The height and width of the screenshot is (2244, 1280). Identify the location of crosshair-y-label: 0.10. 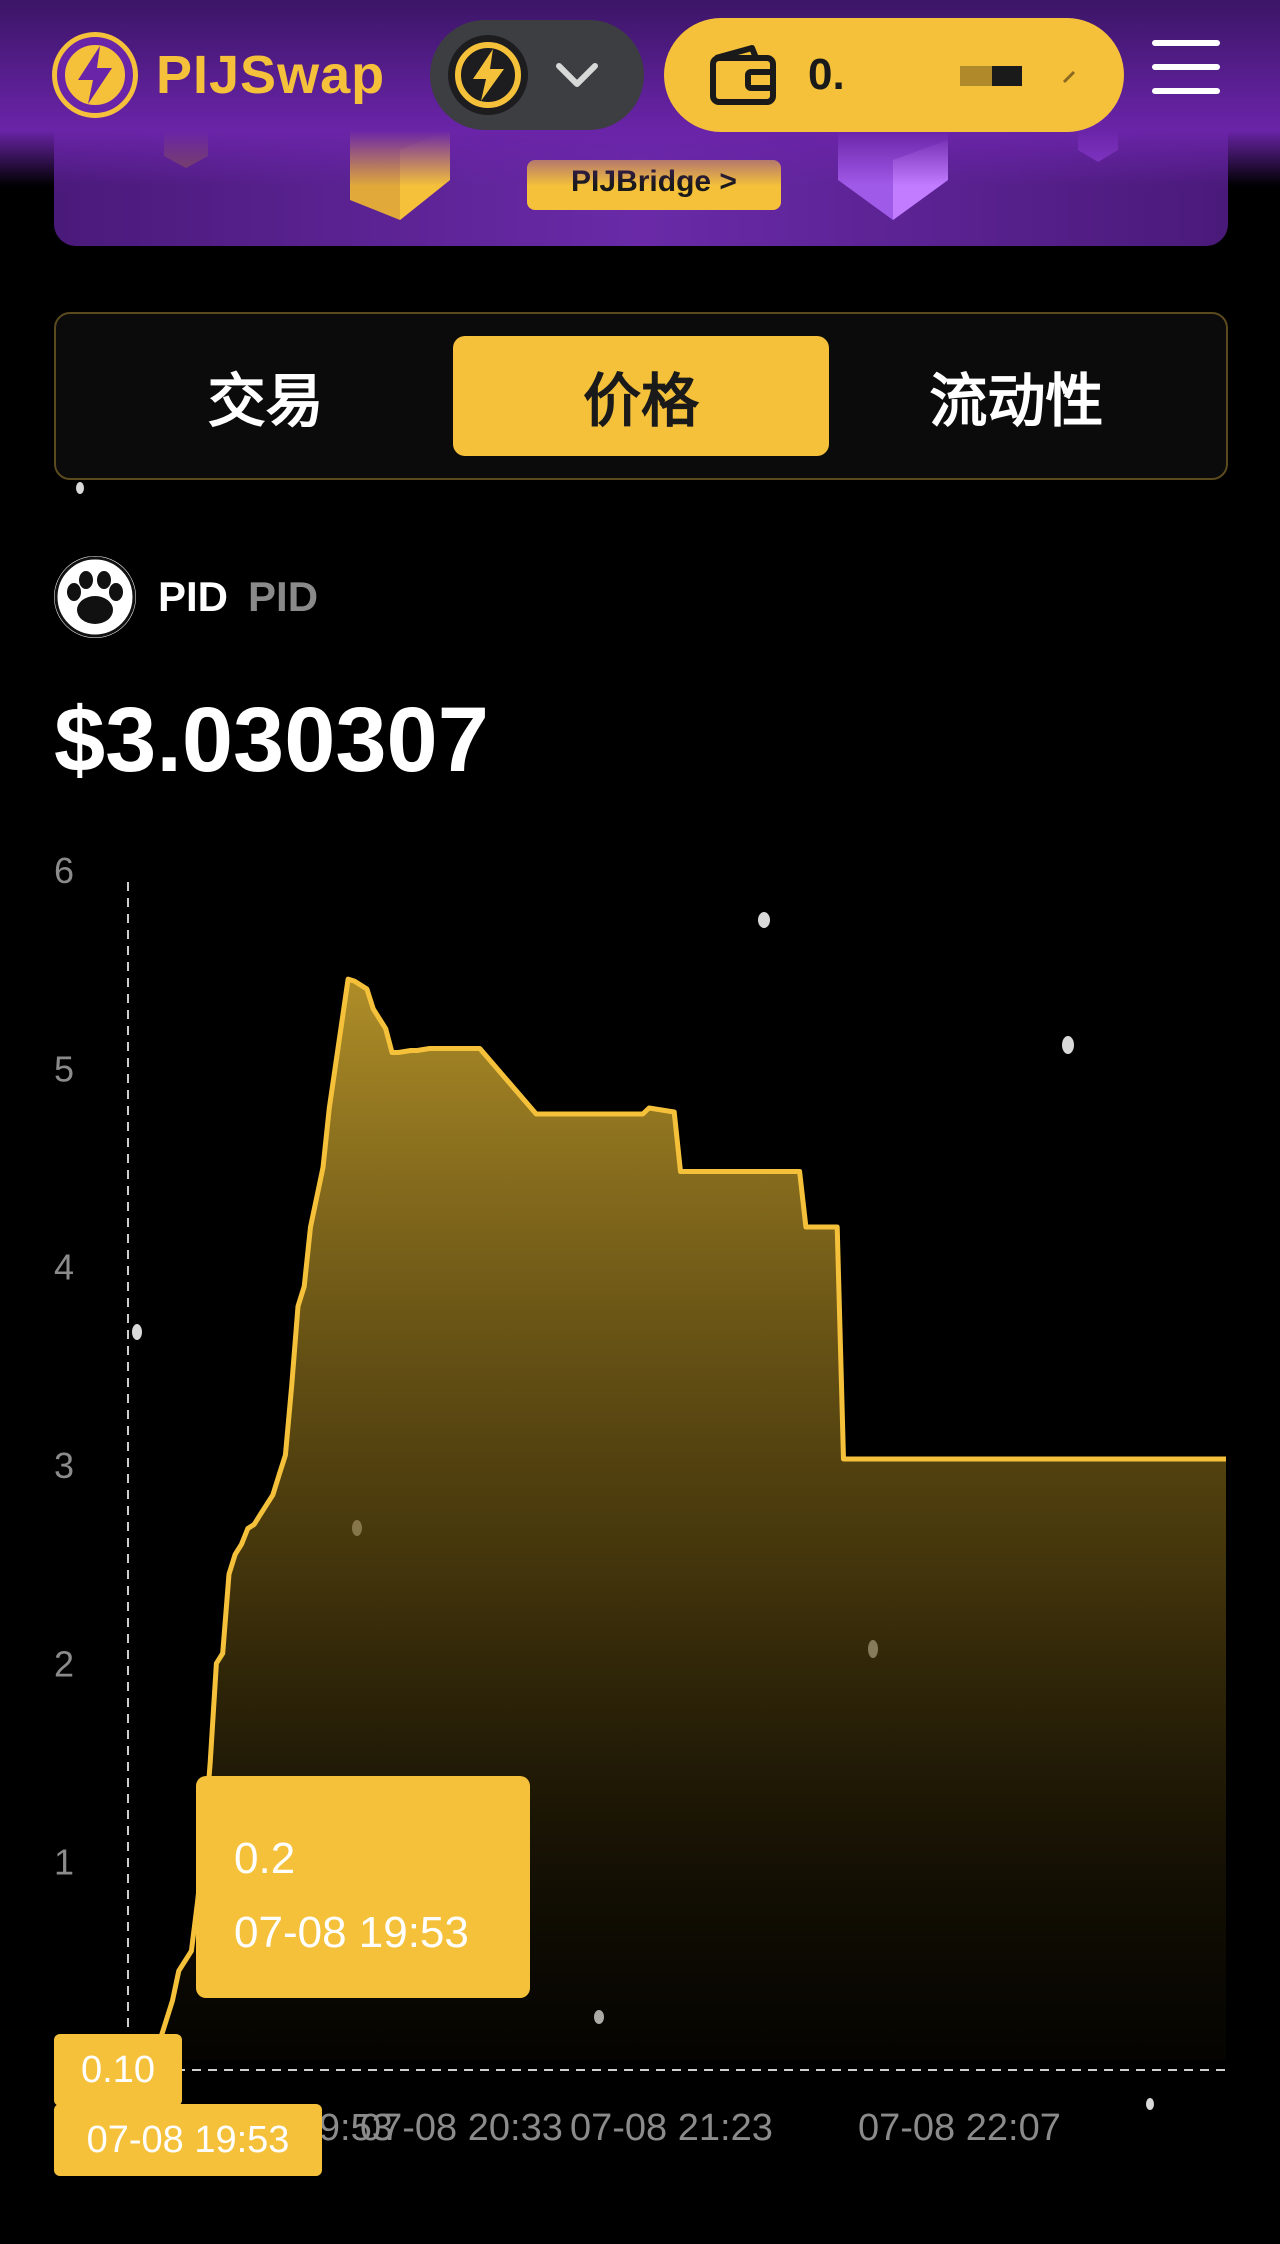
(118, 2070).